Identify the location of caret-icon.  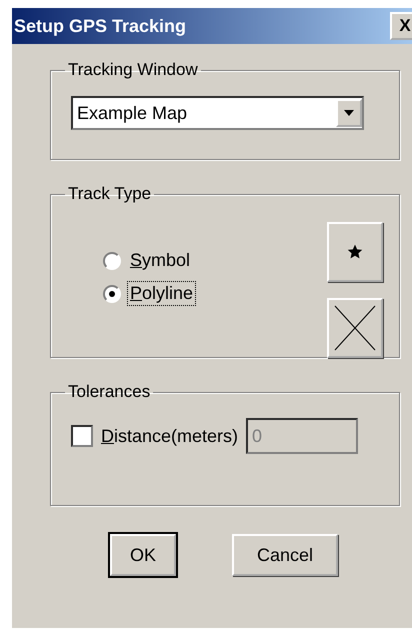
(349, 113).